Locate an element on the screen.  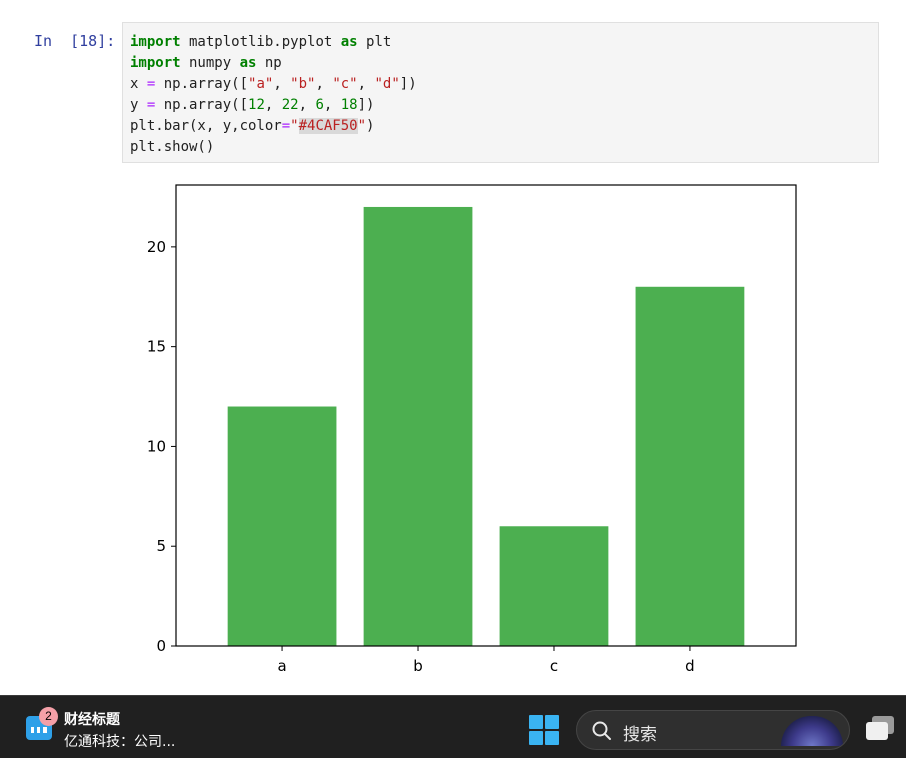
code-line: plt.bar(x, y,color="#4CAF50") is located at coordinates (504, 126).